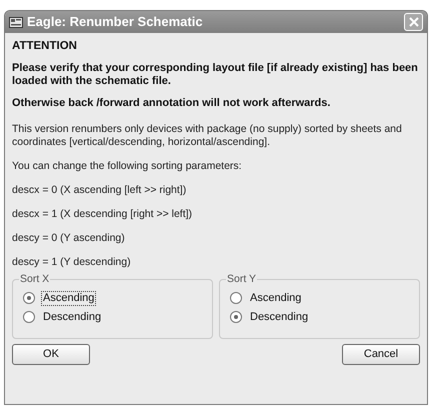 The width and height of the screenshot is (431, 407). Describe the element at coordinates (51, 354) in the screenshot. I see `dialog-button: OK` at that location.